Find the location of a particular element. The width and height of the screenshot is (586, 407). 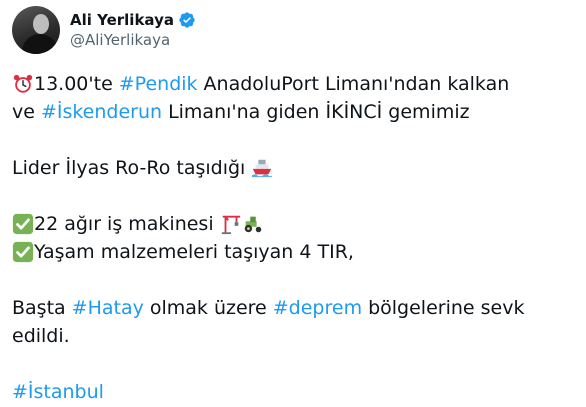

crane-icon is located at coordinates (231, 224).